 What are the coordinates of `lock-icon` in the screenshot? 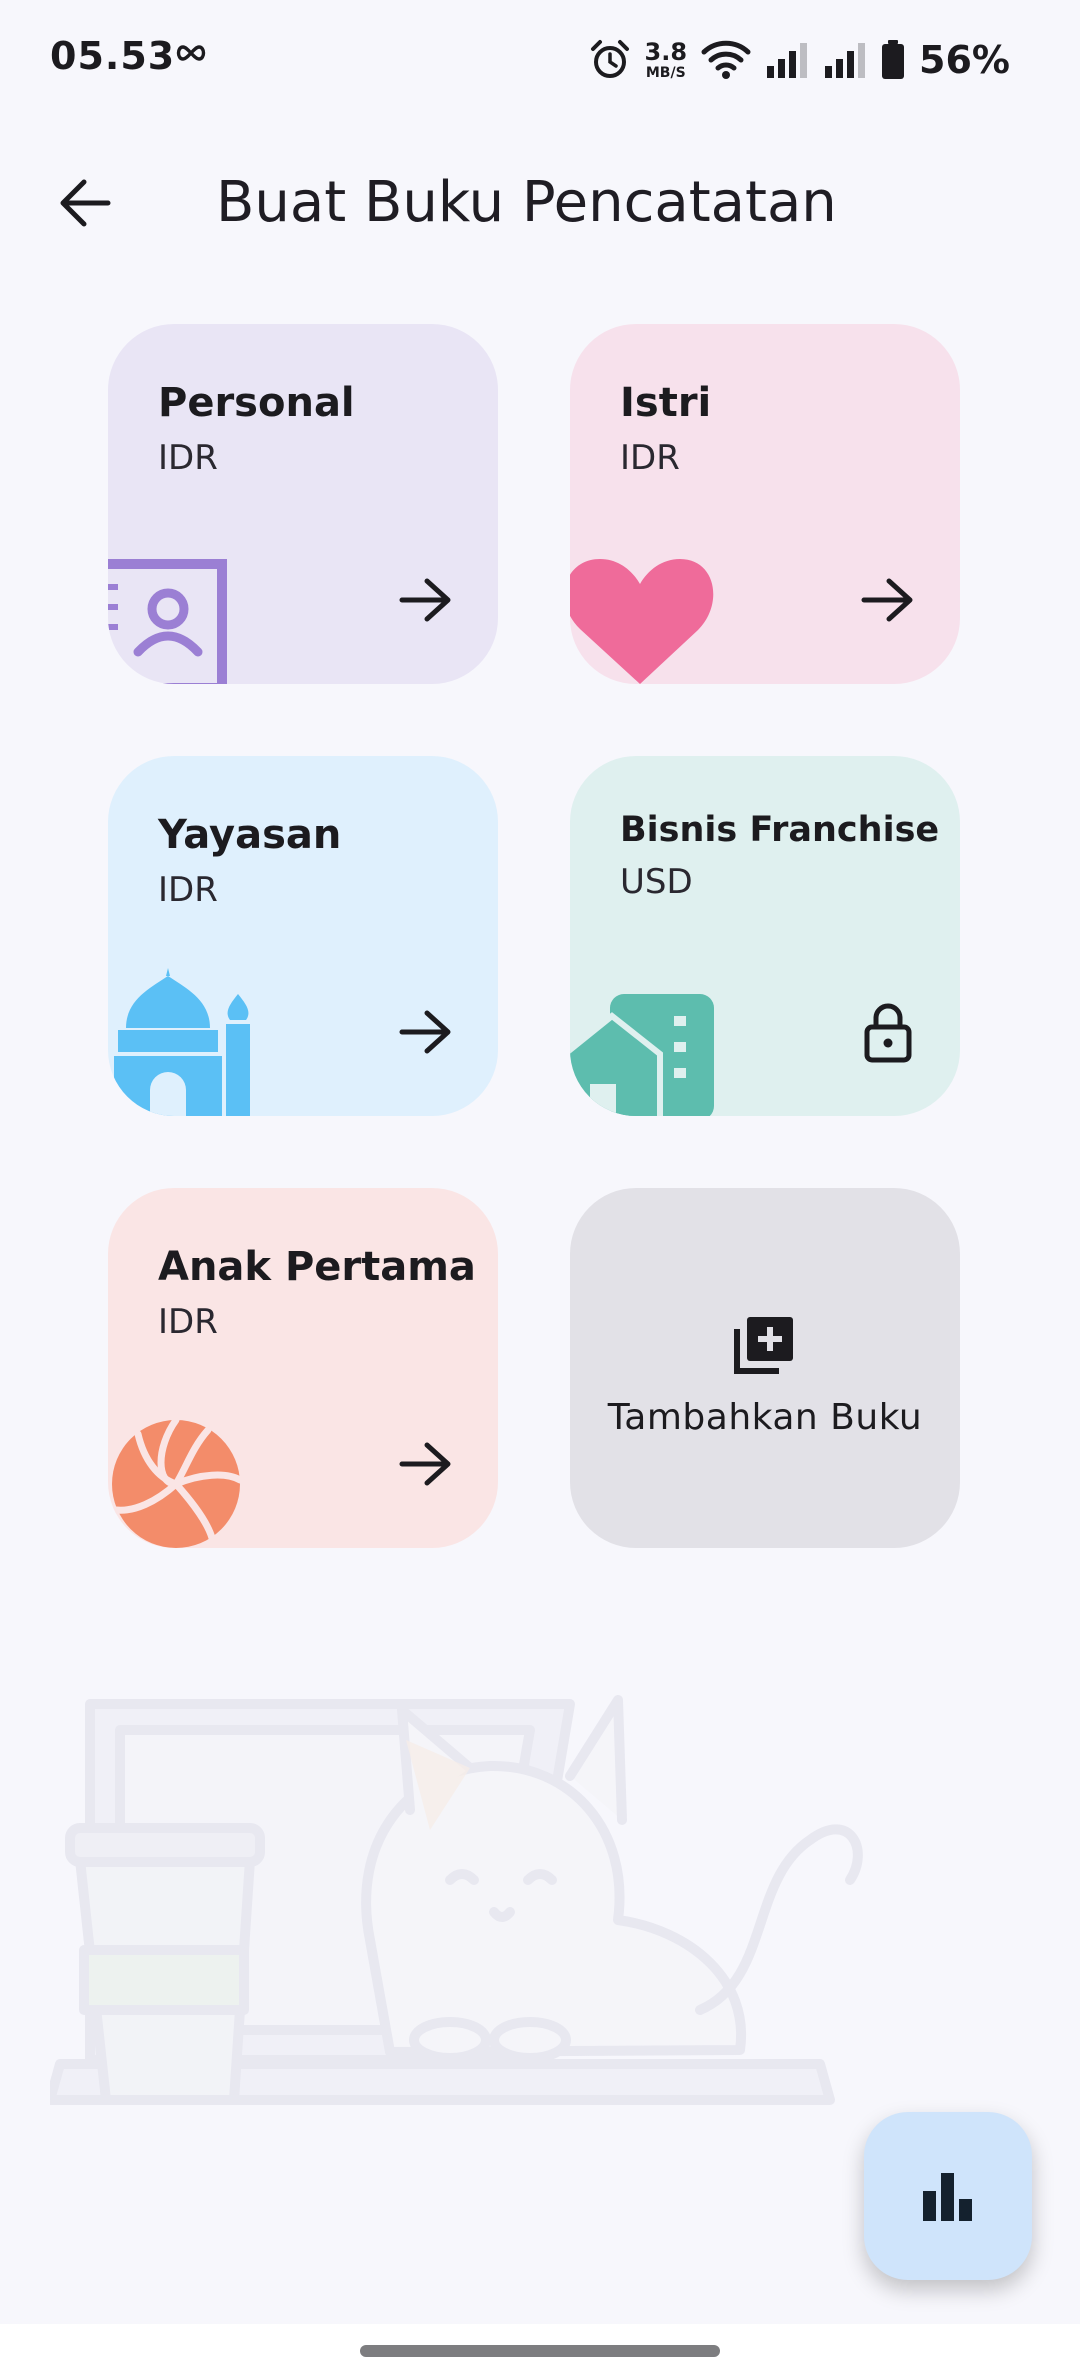 It's located at (888, 1033).